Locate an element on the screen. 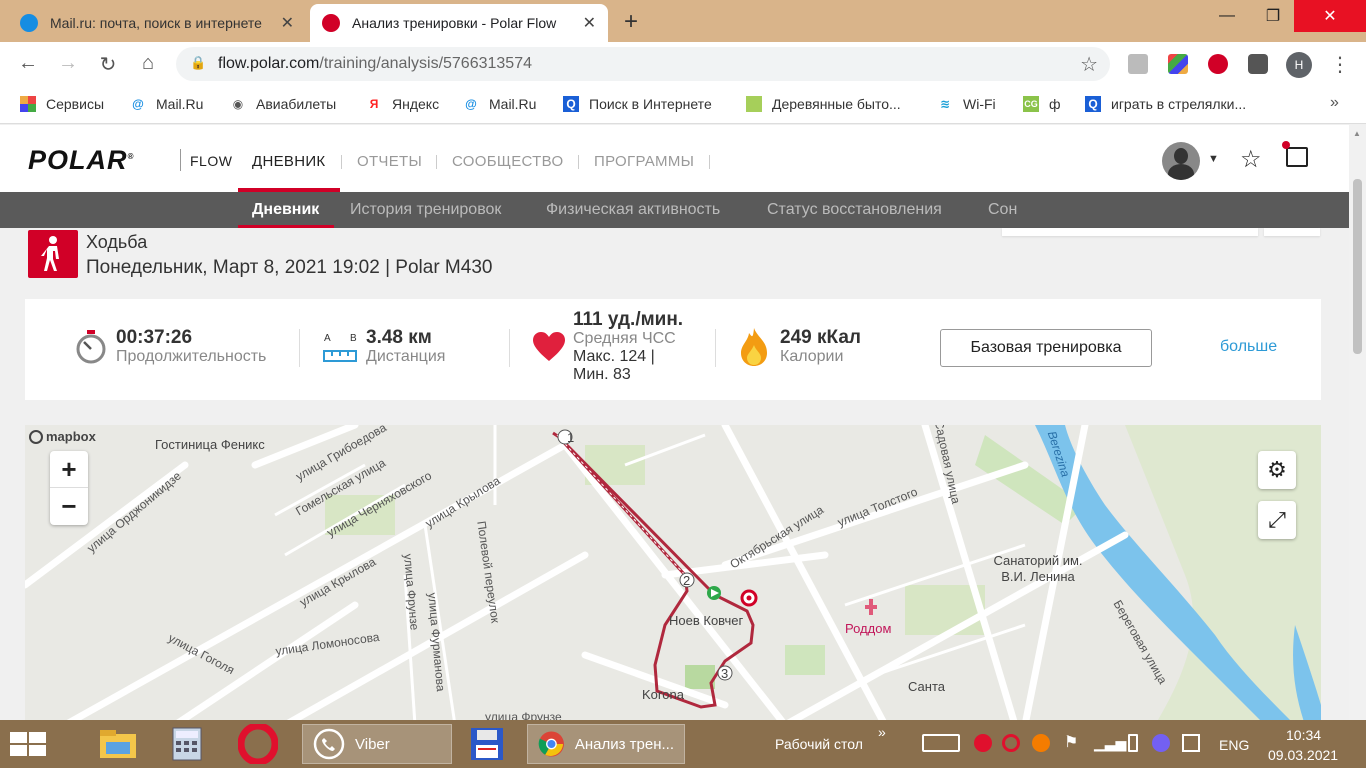  zoom-out-button: − is located at coordinates (69, 506).